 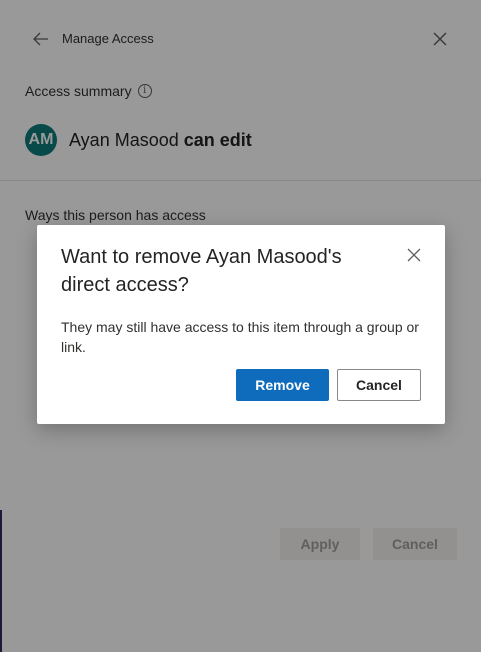 I want to click on window-edge, so click(x=1, y=581).